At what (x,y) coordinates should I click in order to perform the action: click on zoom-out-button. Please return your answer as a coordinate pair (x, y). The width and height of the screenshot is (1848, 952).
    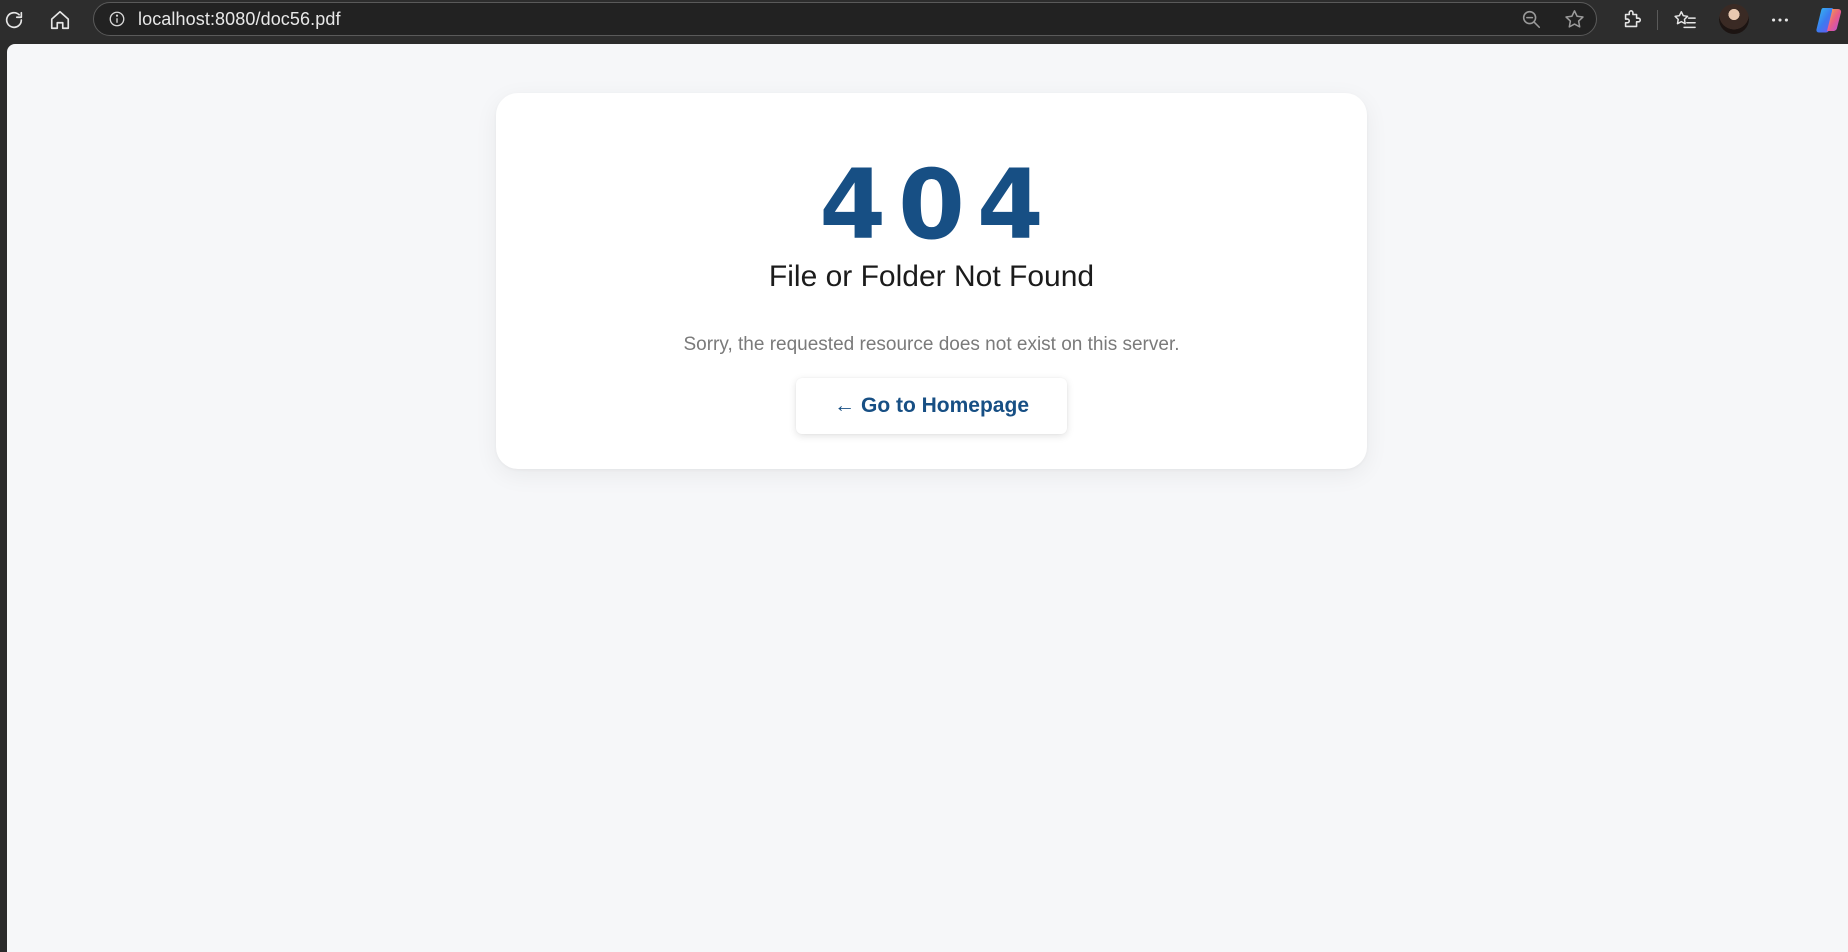
    Looking at the image, I should click on (1531, 19).